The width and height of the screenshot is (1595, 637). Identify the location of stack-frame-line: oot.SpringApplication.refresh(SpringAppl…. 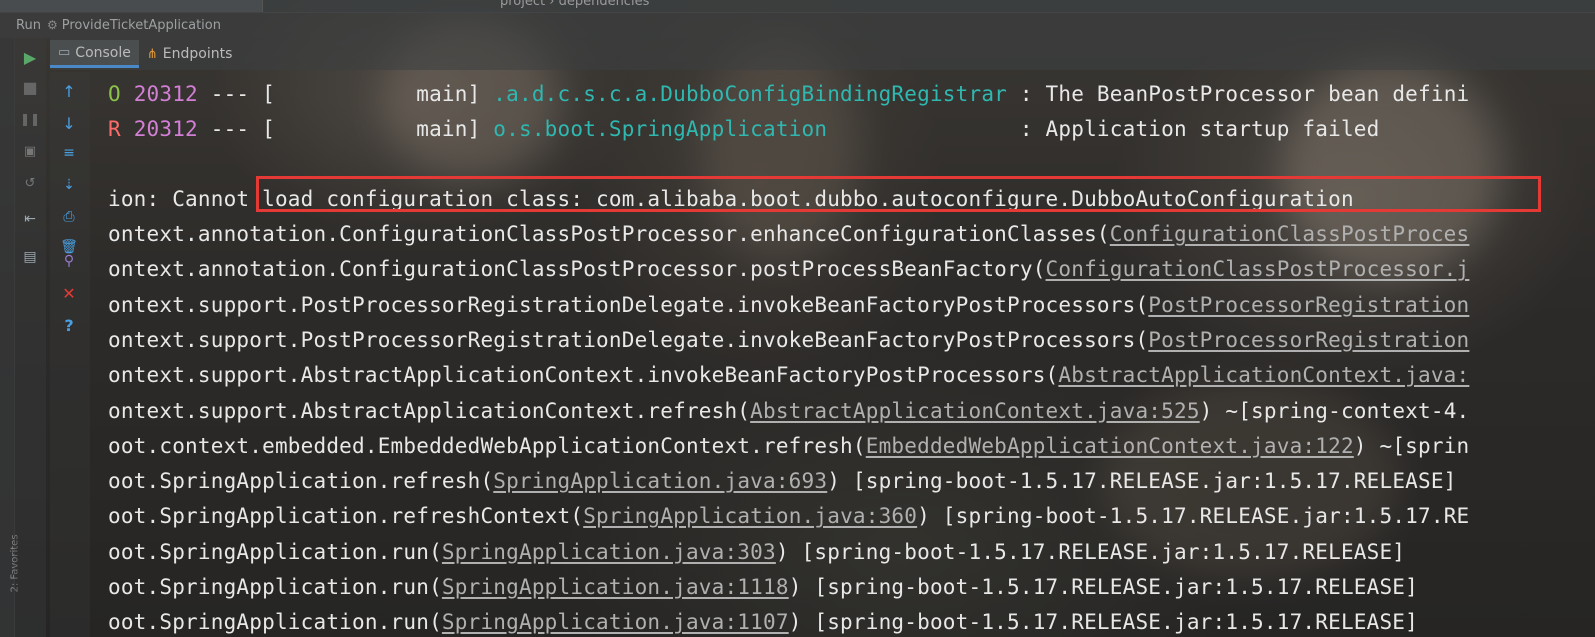
(782, 481).